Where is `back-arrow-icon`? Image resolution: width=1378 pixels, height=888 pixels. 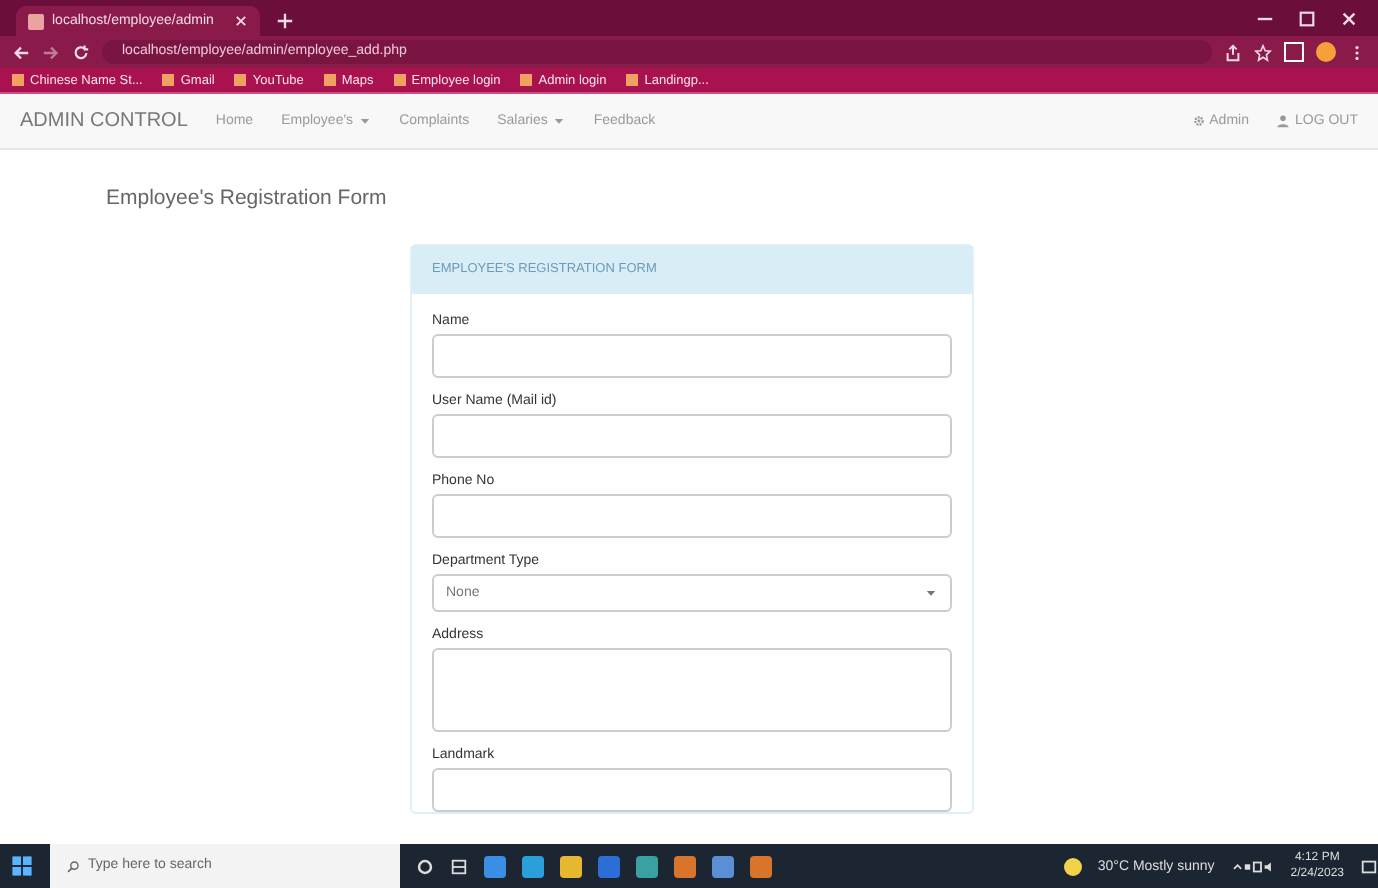
back-arrow-icon is located at coordinates (21, 52).